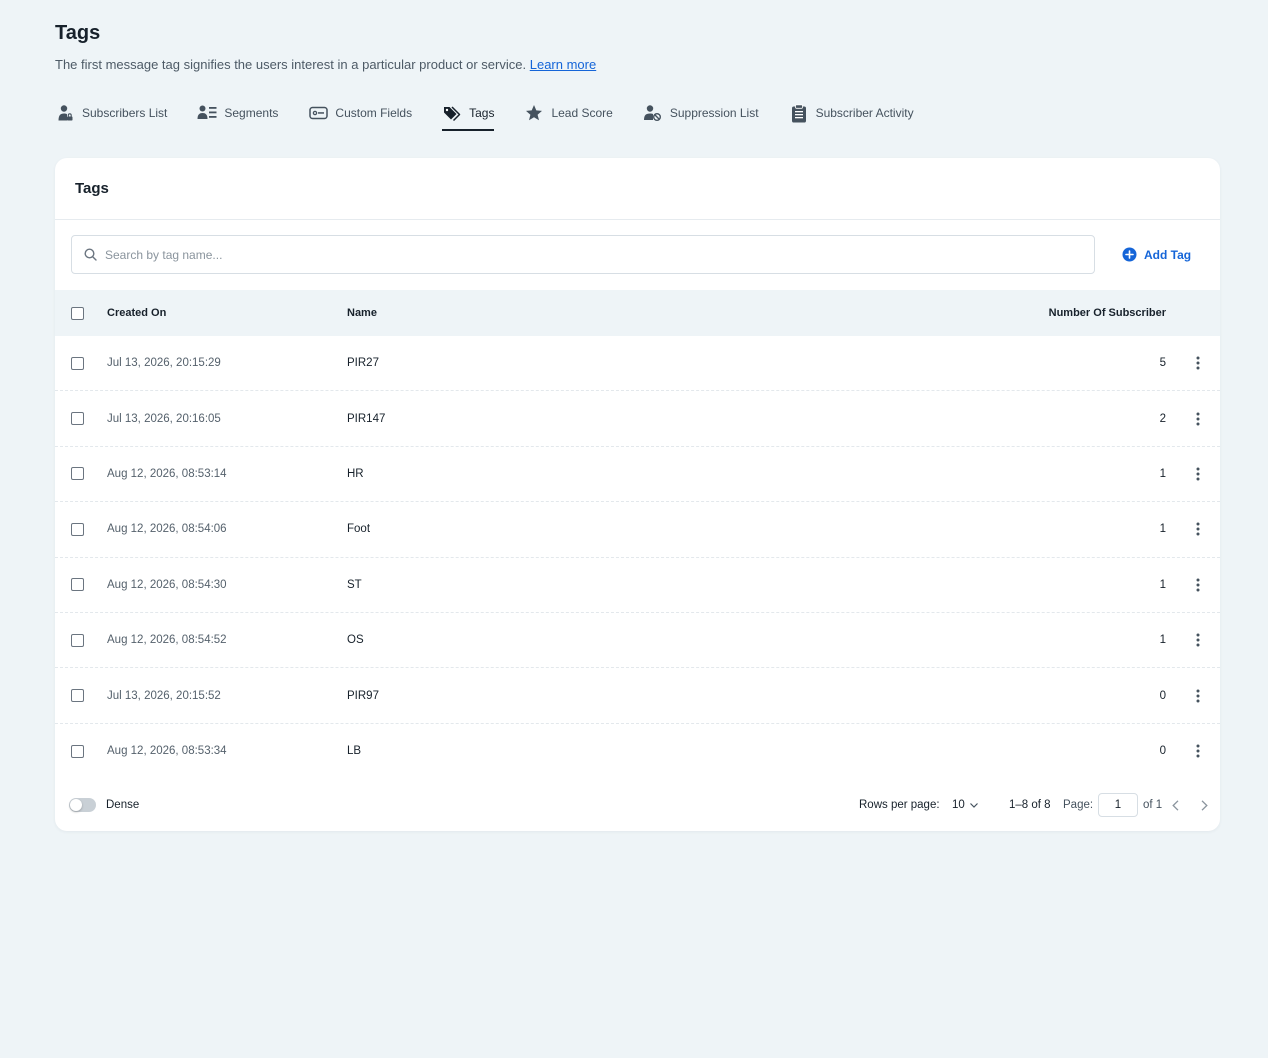  Describe the element at coordinates (167, 640) in the screenshot. I see `row-created-on: Aug 12, 2026, 08:54:52` at that location.